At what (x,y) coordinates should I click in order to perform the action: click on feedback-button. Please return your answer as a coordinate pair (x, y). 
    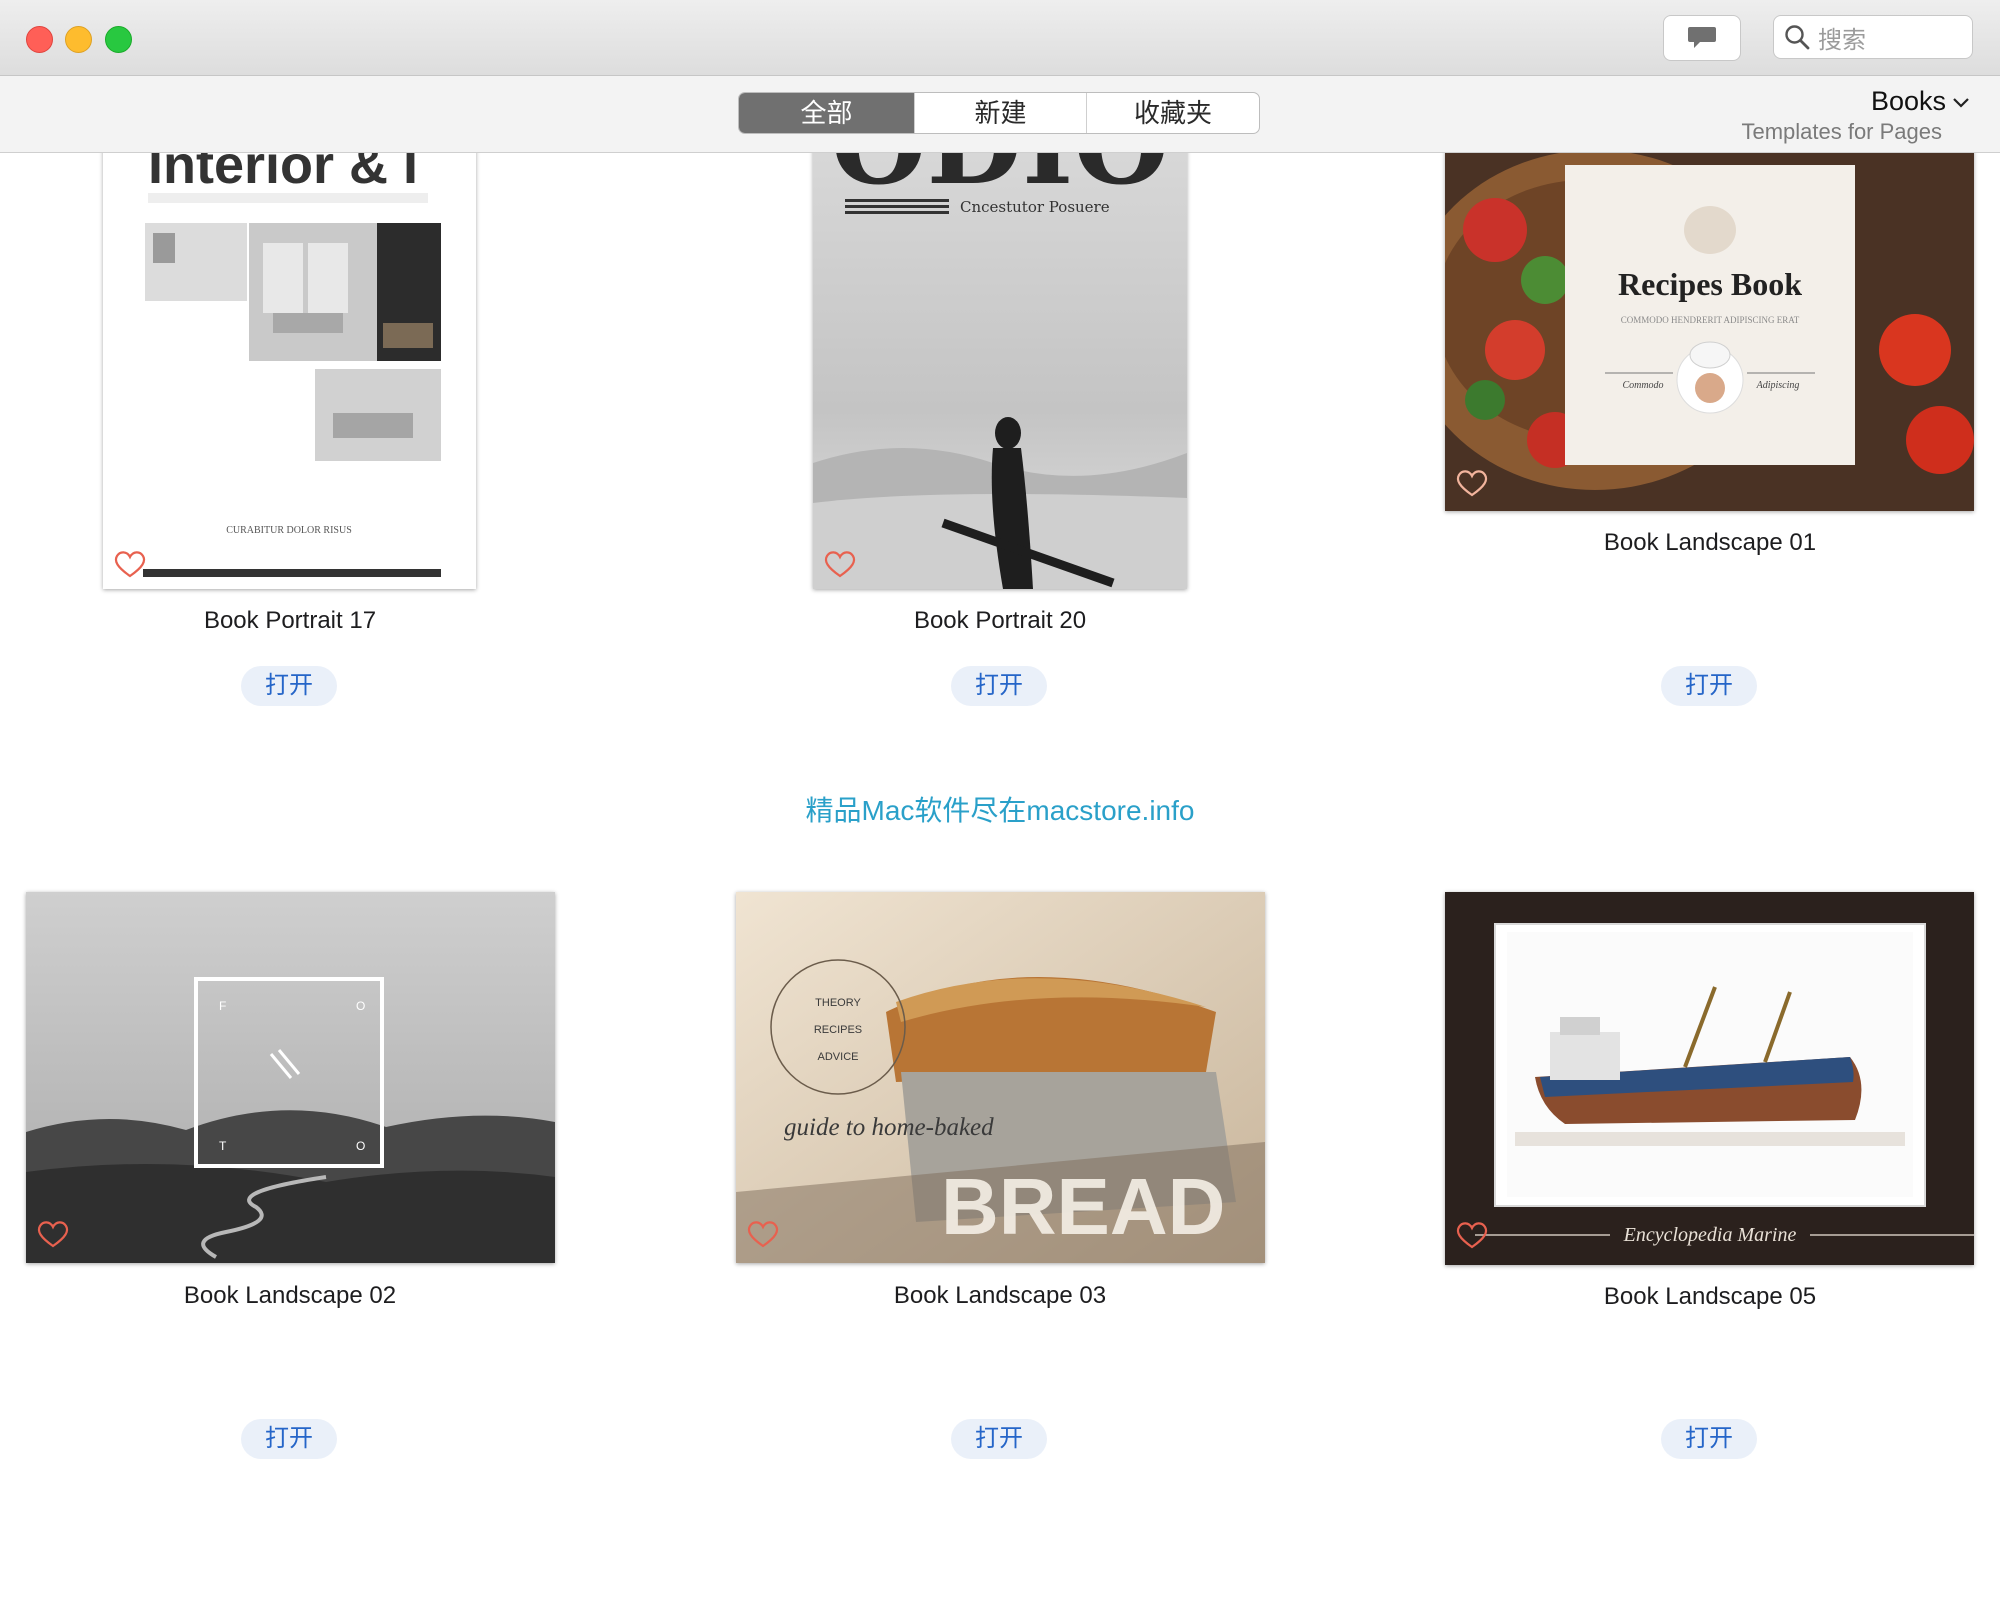
    Looking at the image, I should click on (1702, 38).